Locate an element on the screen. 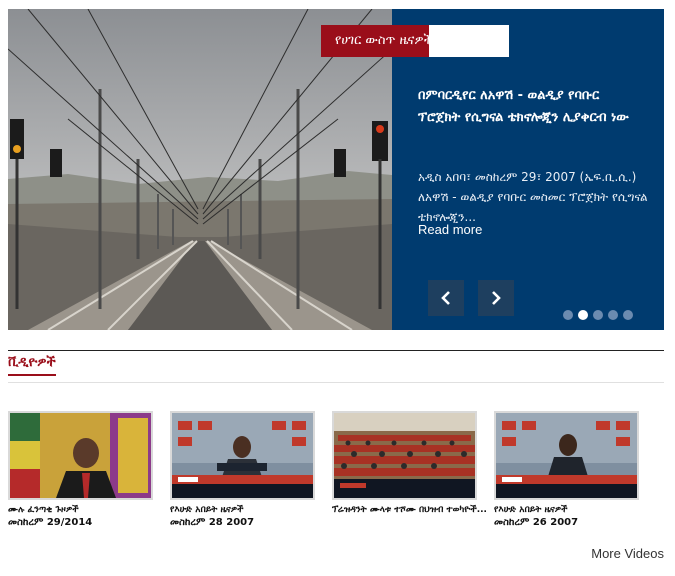 This screenshot has height=576, width=675. chevron-right-icon is located at coordinates (496, 298).